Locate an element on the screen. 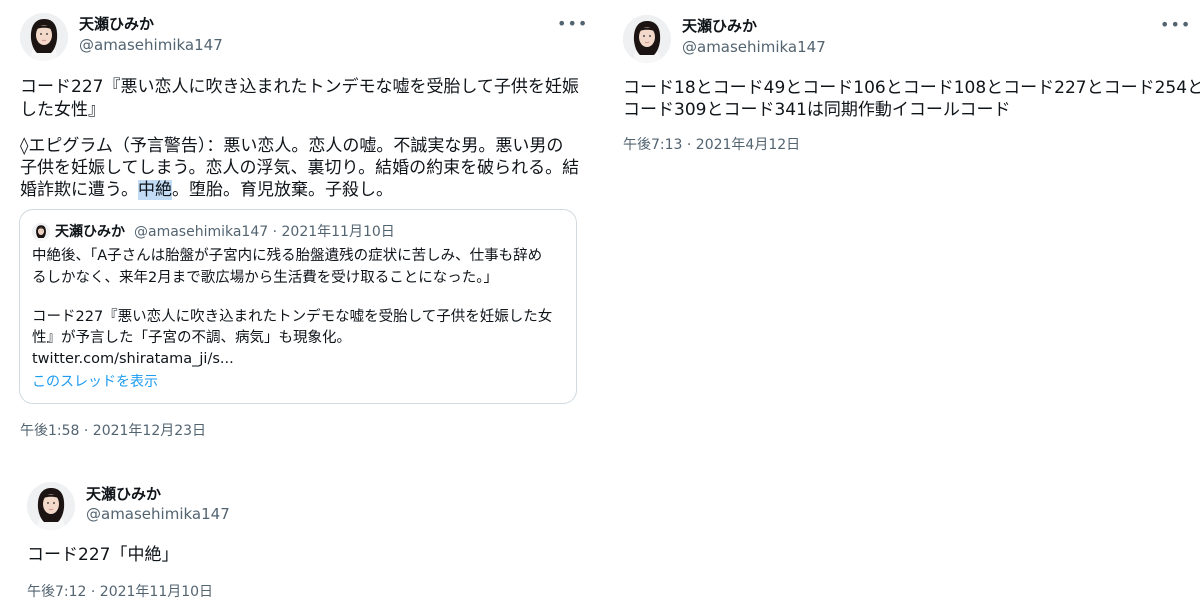  quoted-avatar is located at coordinates (41, 232).